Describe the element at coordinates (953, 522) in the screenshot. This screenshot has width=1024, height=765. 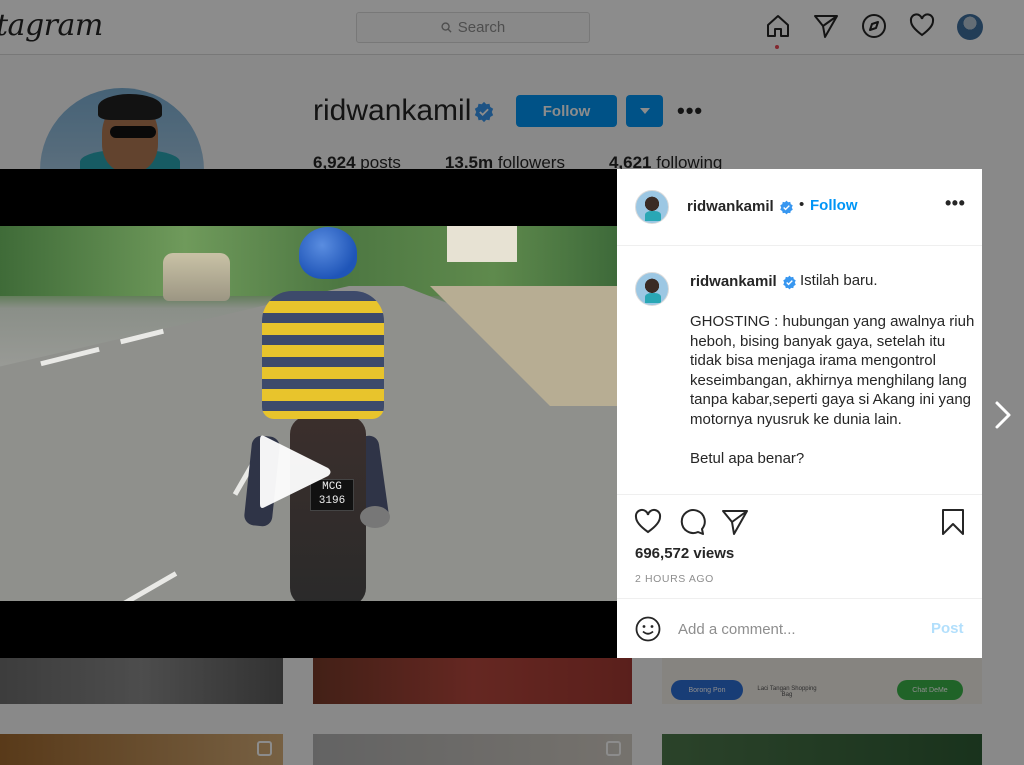
I see `bookmark-icon` at that location.